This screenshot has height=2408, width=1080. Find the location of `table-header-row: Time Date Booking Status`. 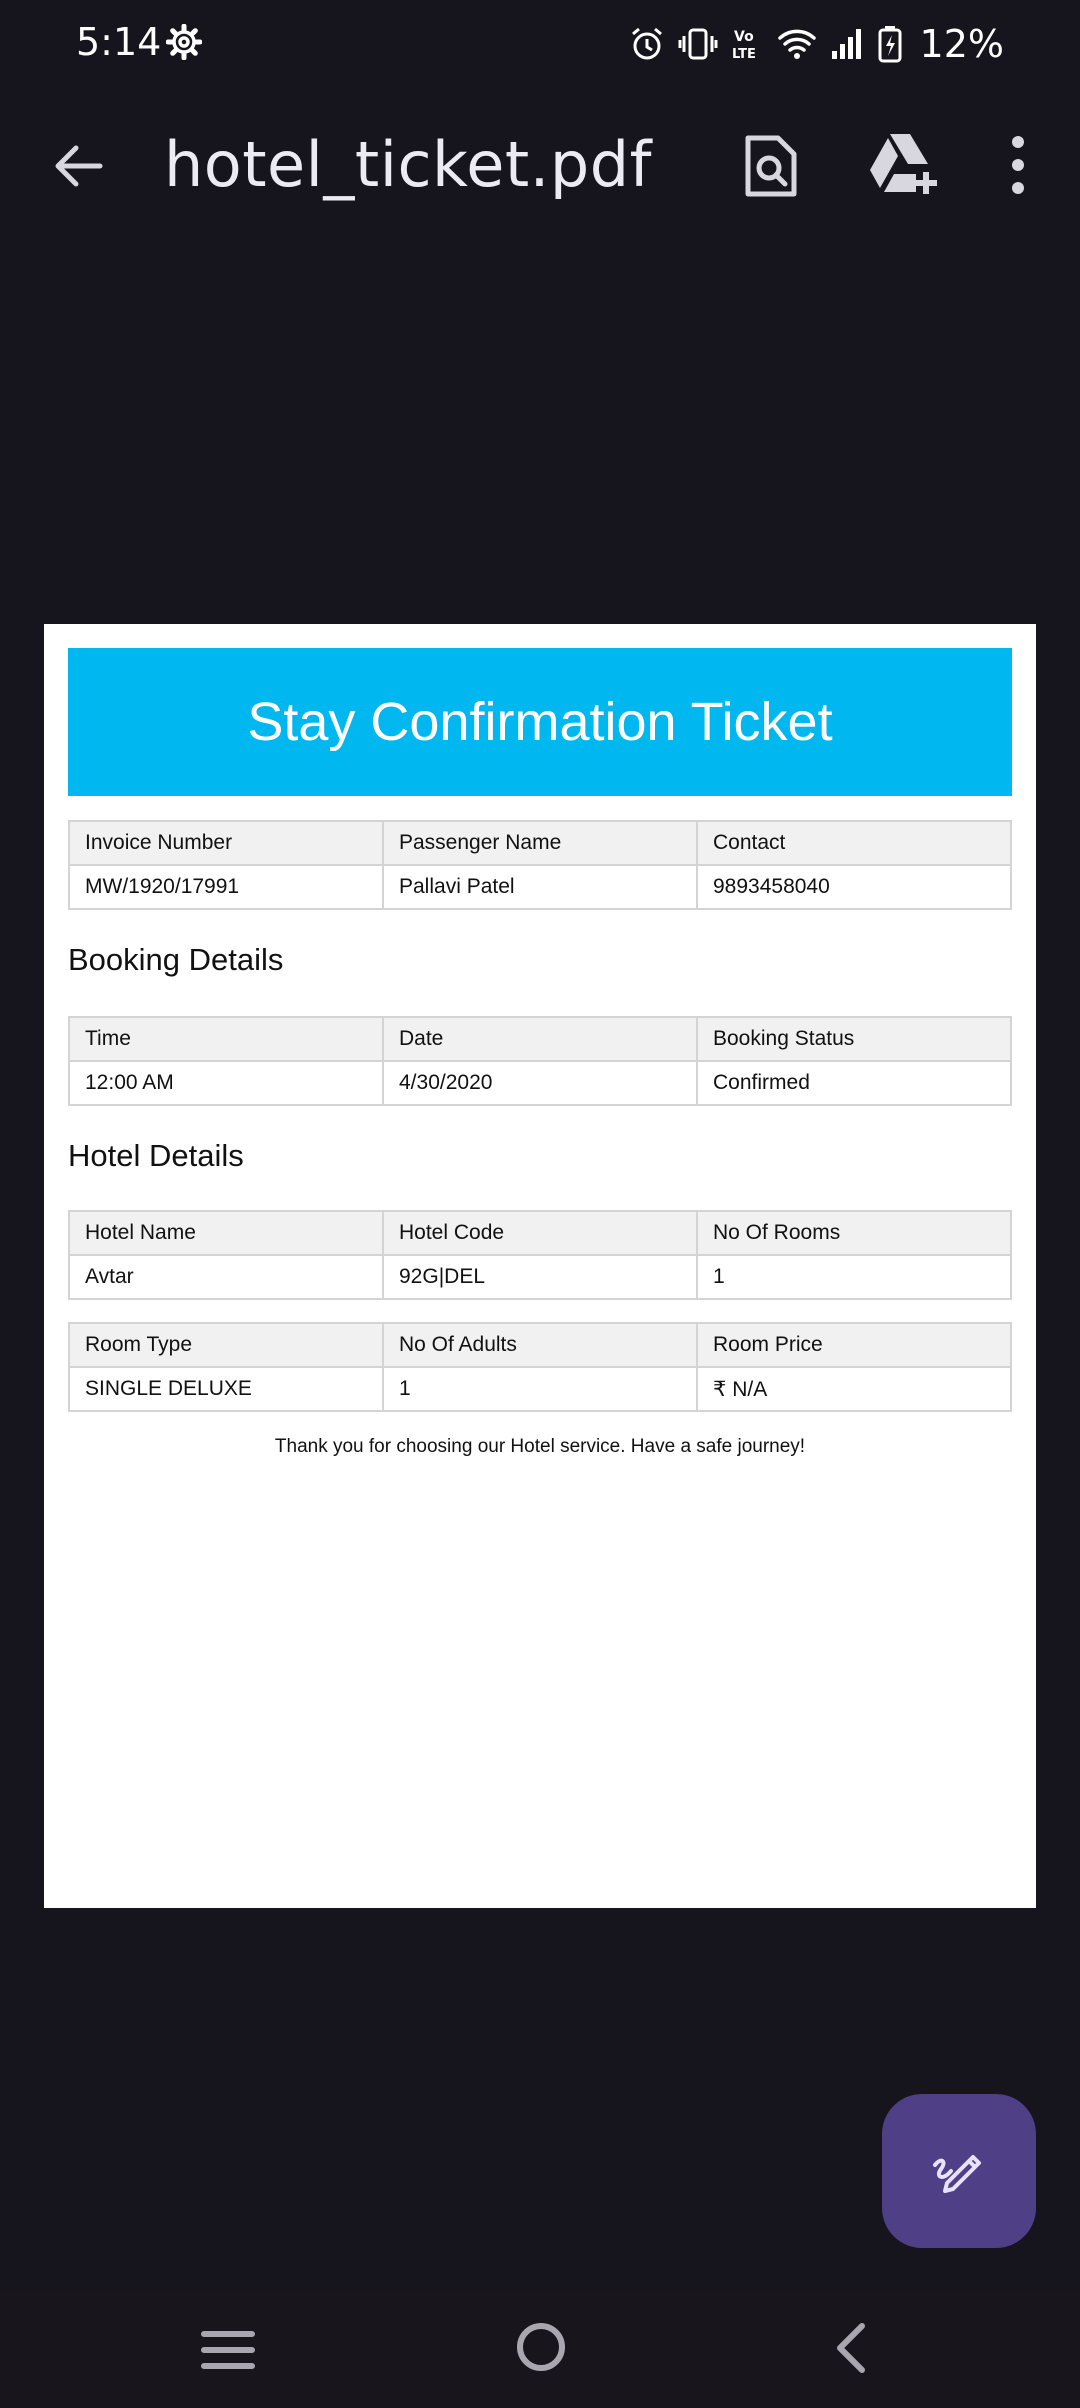

table-header-row: Time Date Booking Status is located at coordinates (540, 1039).